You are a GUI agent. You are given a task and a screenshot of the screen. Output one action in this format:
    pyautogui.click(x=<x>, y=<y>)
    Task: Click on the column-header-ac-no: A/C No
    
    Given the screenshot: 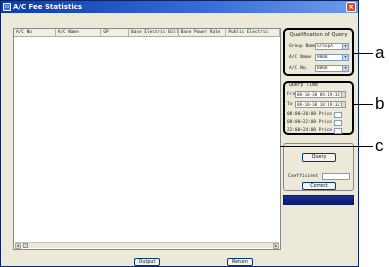 What is the action you would take?
    pyautogui.click(x=35, y=32)
    